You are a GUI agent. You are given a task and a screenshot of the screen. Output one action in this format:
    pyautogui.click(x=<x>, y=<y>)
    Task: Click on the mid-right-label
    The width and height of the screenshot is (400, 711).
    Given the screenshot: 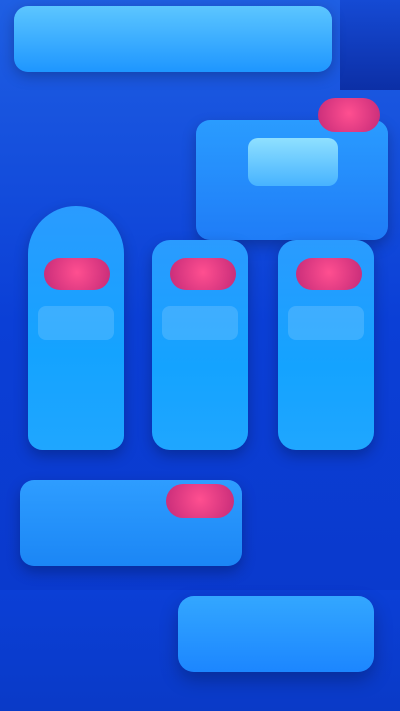 What is the action you would take?
    pyautogui.click(x=315, y=526)
    